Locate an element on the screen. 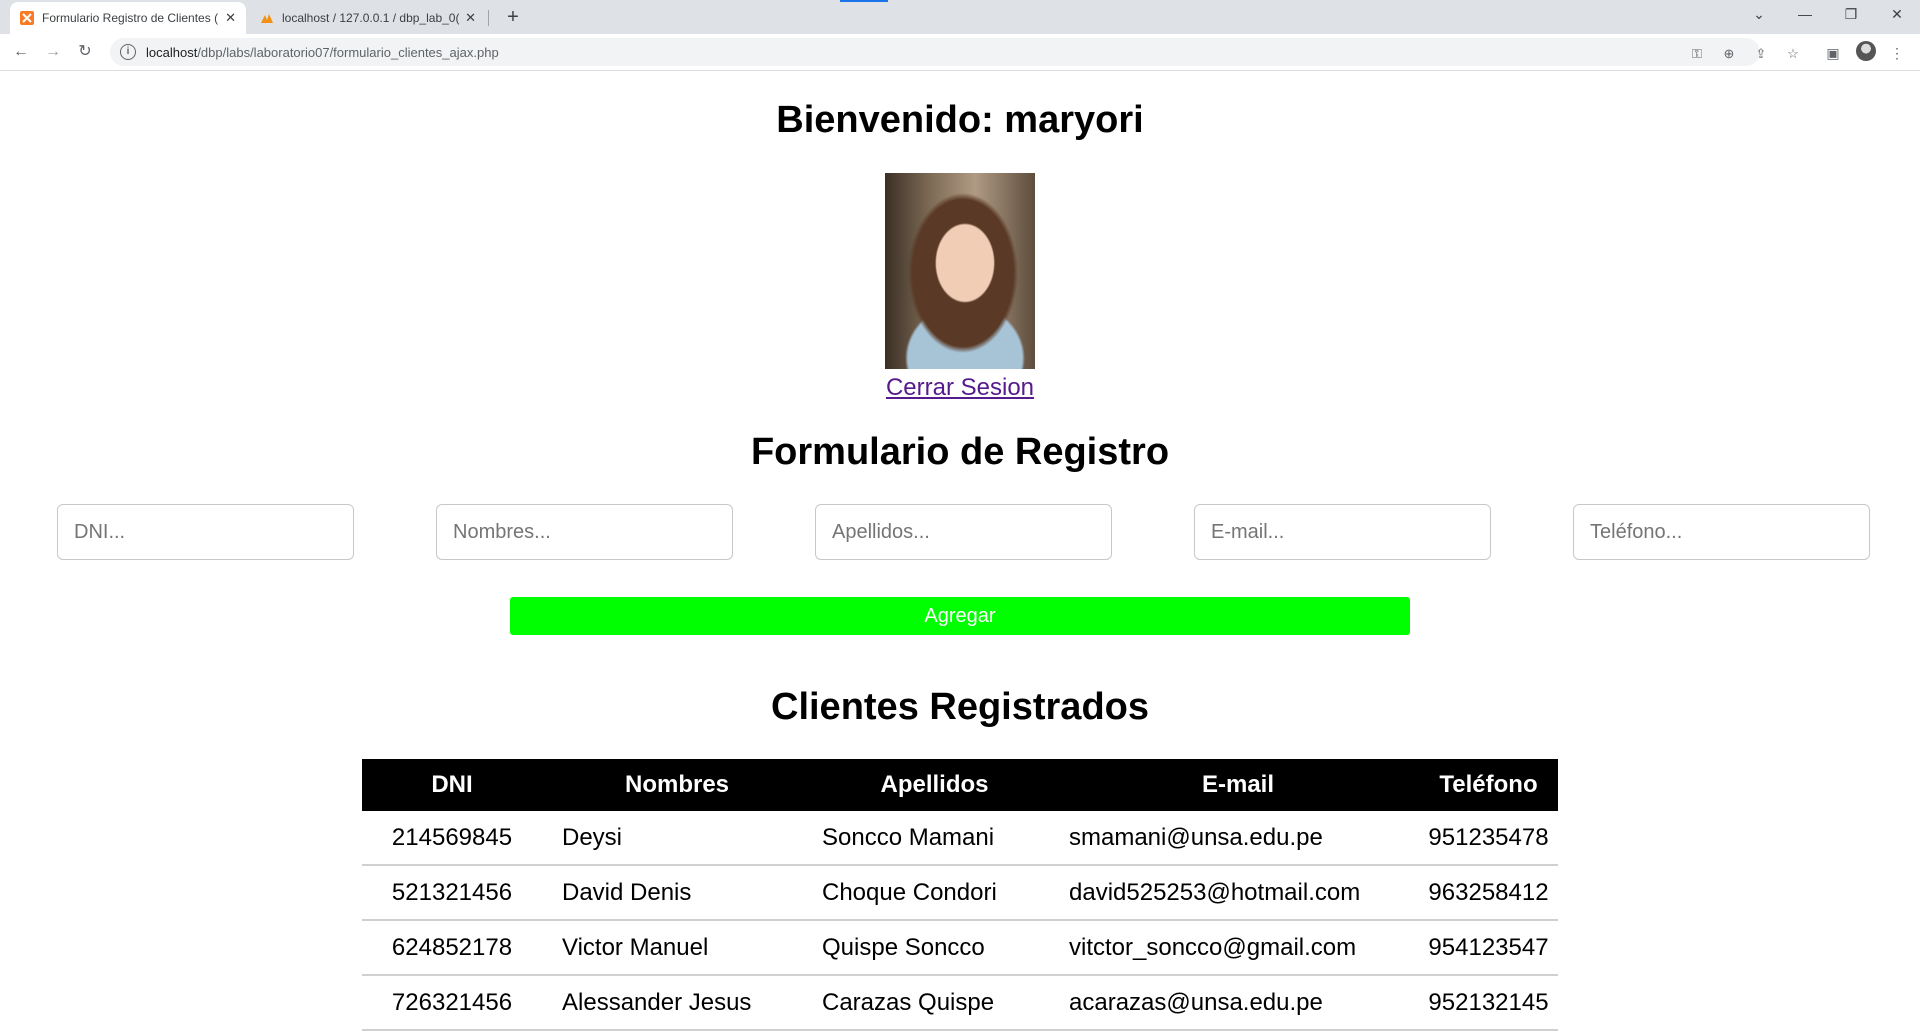 This screenshot has width=1920, height=1032. dni-input is located at coordinates (205, 532).